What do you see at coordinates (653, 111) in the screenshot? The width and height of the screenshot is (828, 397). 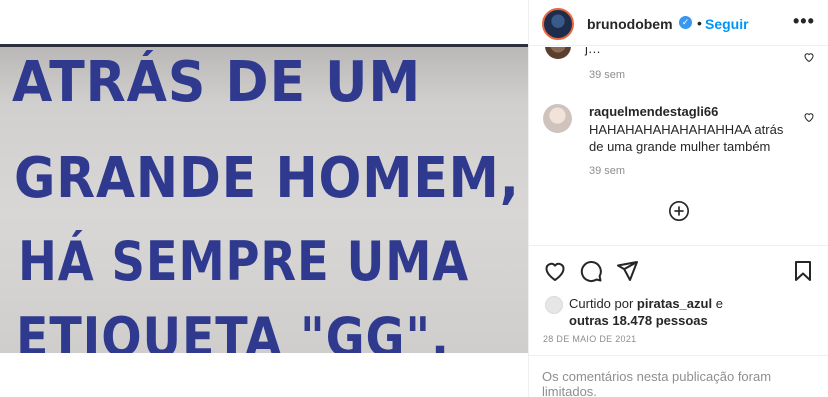 I see `comment-username: raquelmendestagli66` at bounding box center [653, 111].